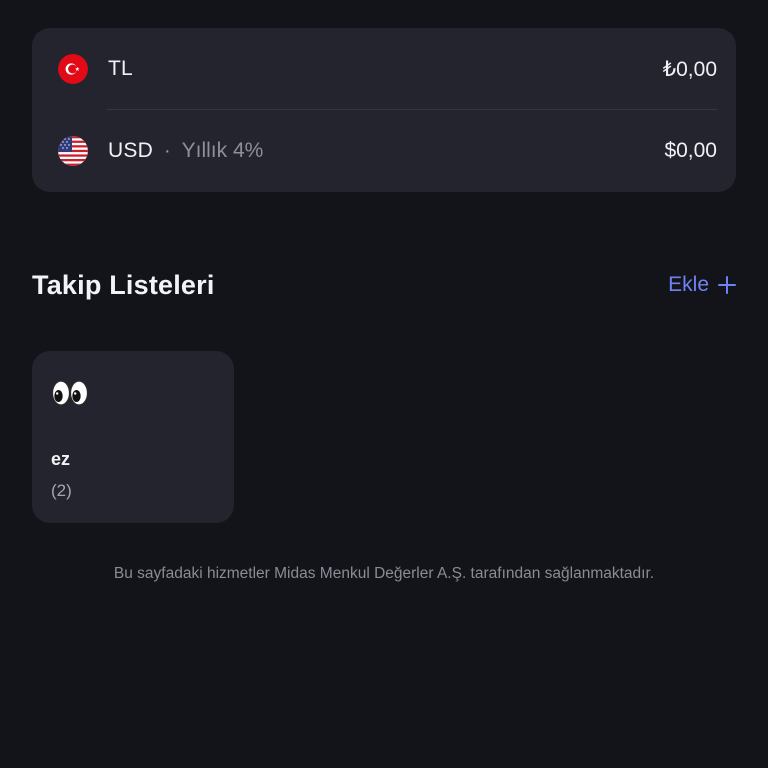 This screenshot has width=768, height=768. Describe the element at coordinates (727, 285) in the screenshot. I see `plus-icon` at that location.